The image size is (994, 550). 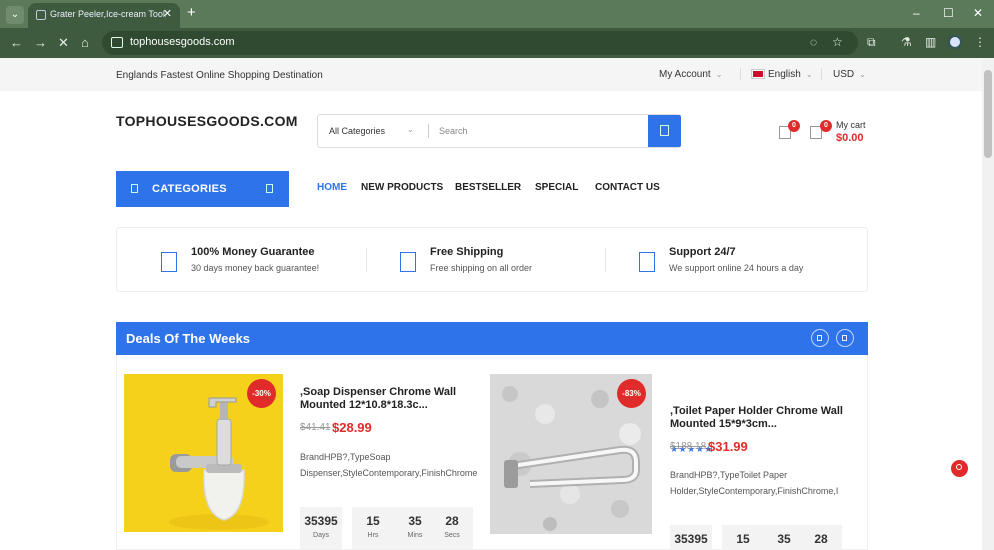 What do you see at coordinates (269, 188) in the screenshot?
I see `chevron-down-icon` at bounding box center [269, 188].